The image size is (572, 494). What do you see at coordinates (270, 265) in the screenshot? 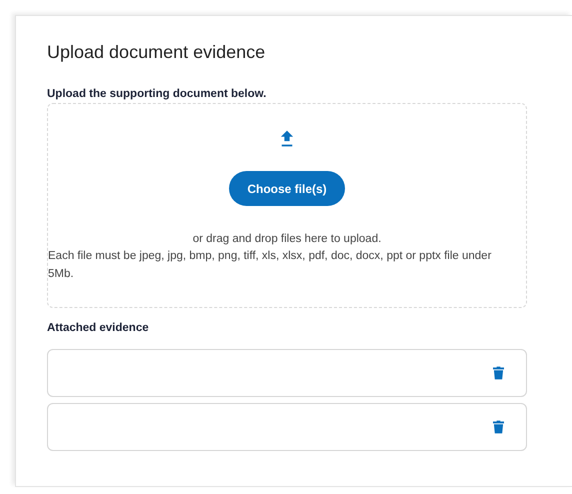
I see `file-requirements-text: Each file must be jpeg, jpg, bmp, png, tiff, xls, xlsx, pdf, doc, docx, ppt or pptx file under 5Mb.` at bounding box center [270, 265].